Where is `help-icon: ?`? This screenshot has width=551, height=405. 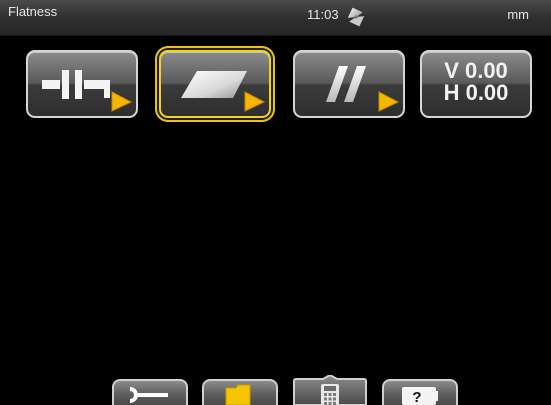 help-icon: ? is located at coordinates (420, 396).